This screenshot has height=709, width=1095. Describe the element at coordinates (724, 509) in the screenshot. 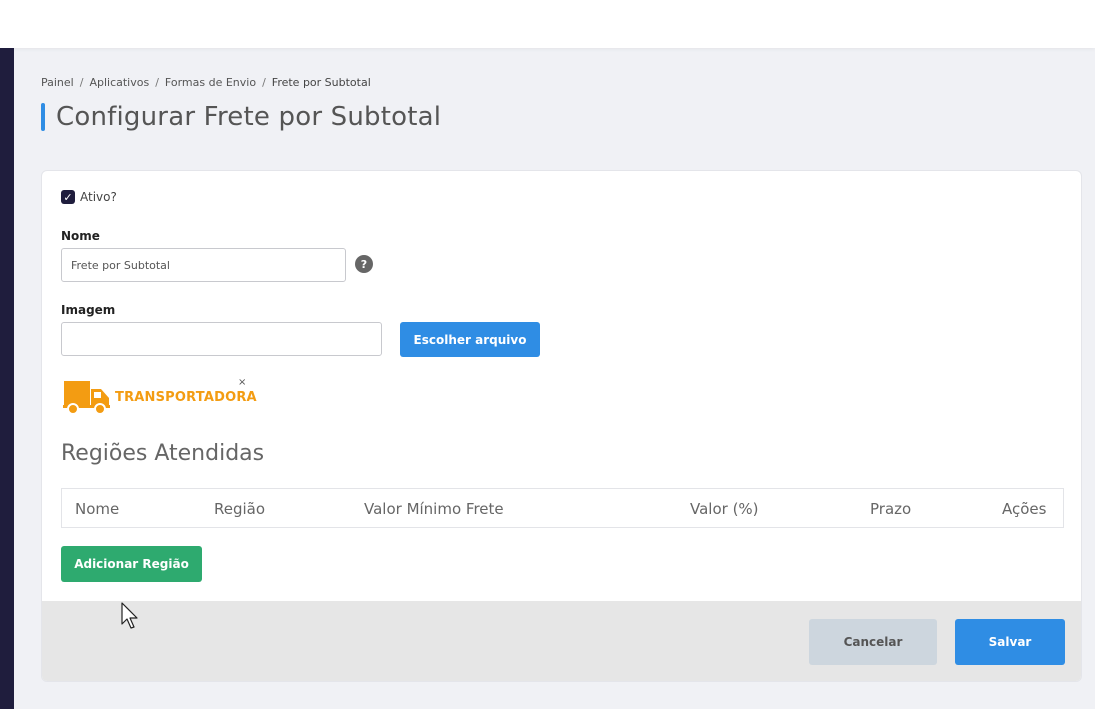

I see `column-valor-percent: Valor (%)` at that location.